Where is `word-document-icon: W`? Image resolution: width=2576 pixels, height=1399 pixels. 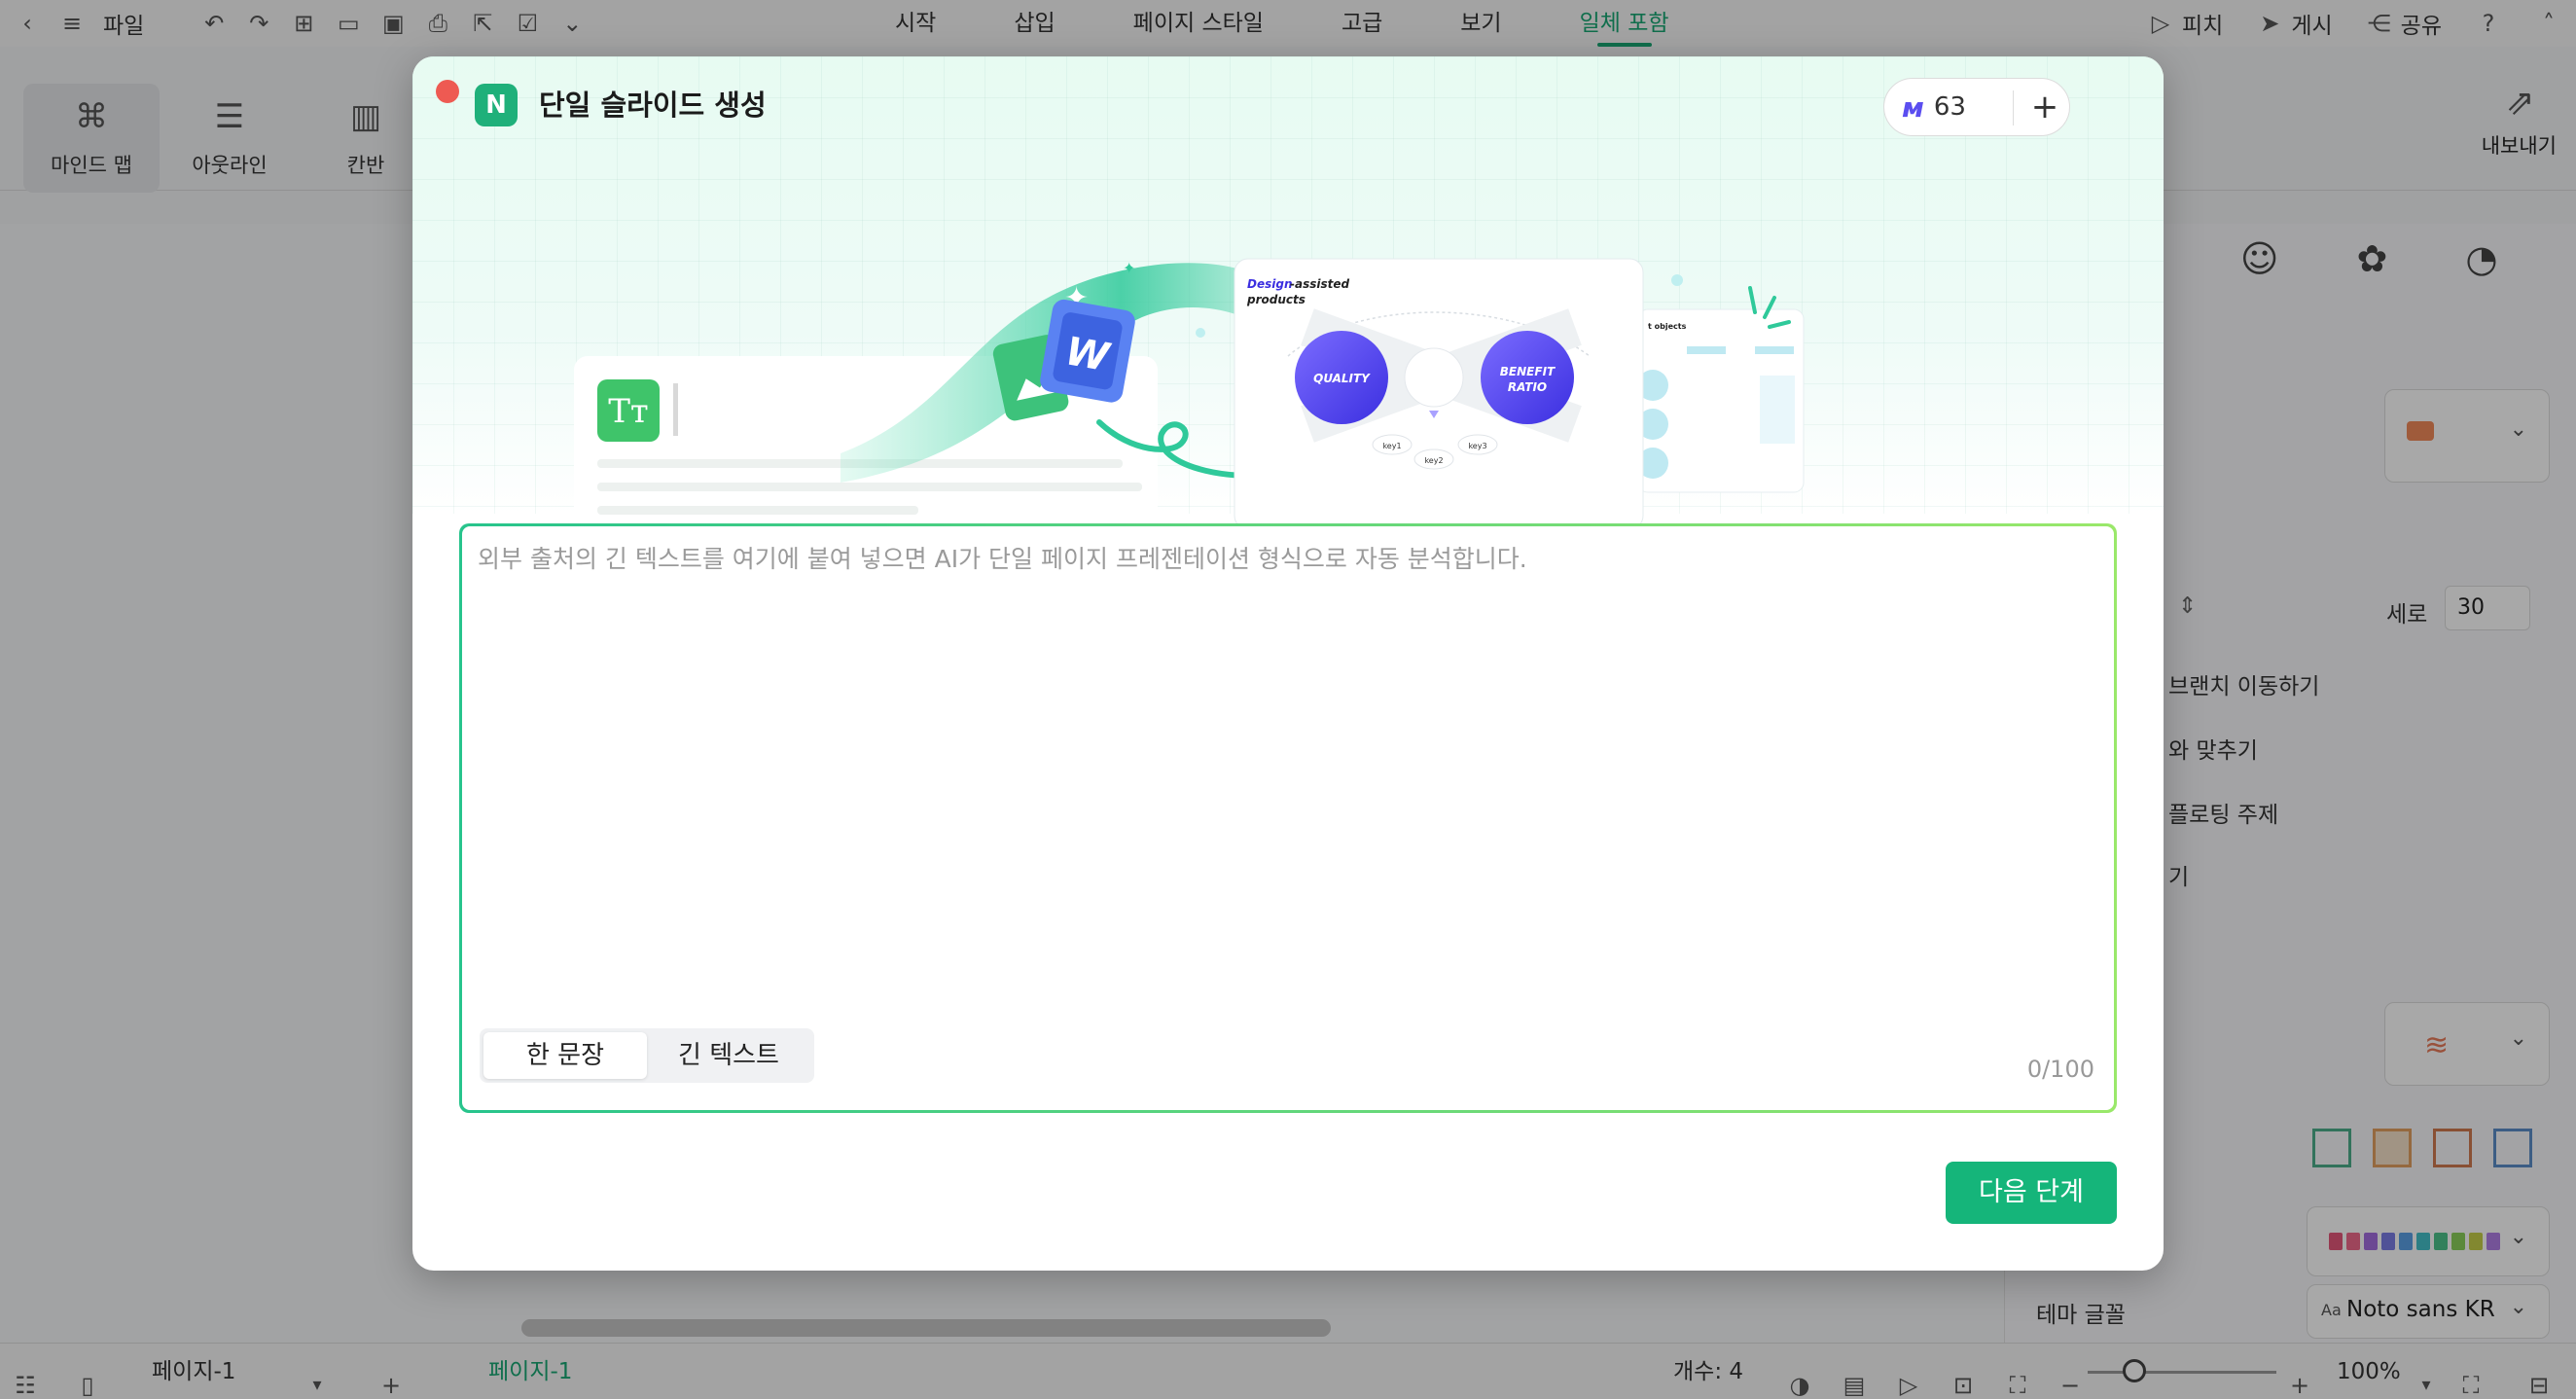
word-document-icon: W is located at coordinates (1087, 351).